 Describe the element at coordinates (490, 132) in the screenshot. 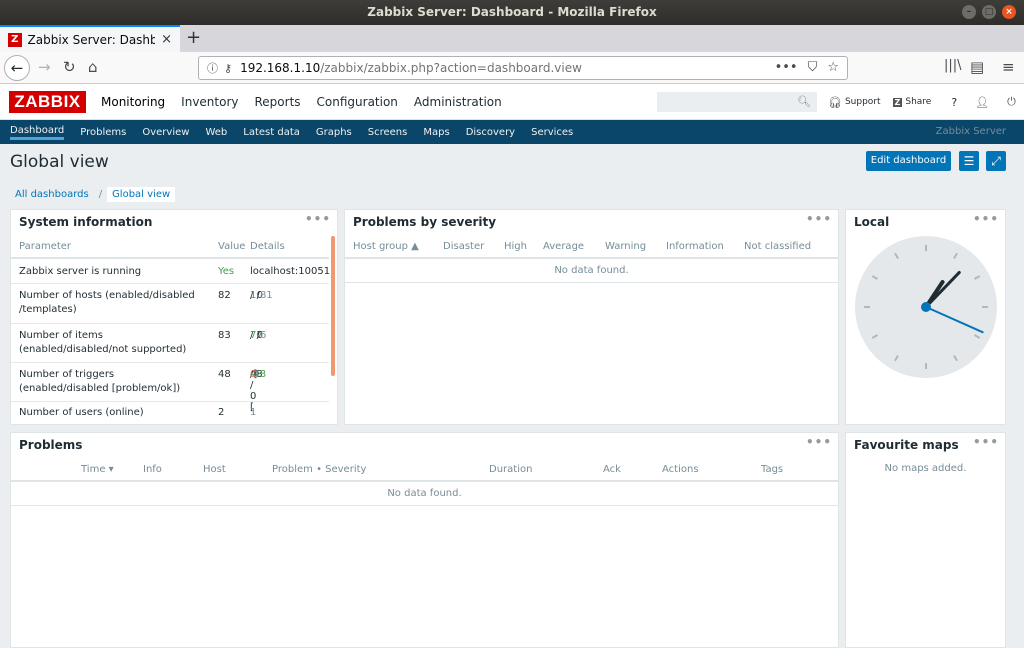

I see `submenu-discovery: Discovery` at that location.